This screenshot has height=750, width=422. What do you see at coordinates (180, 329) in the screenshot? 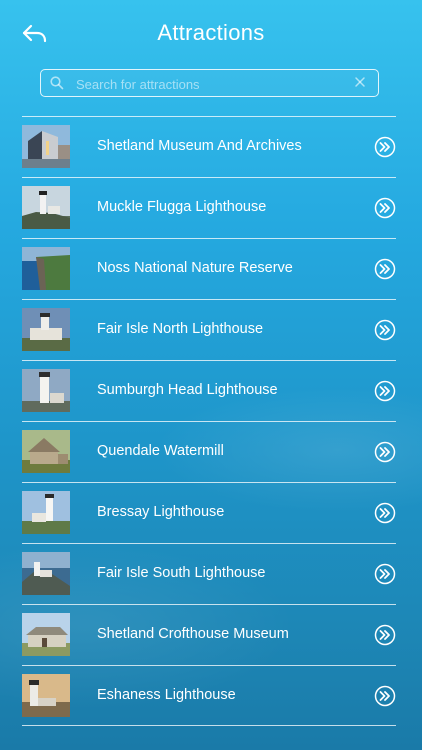
I see `attraction-label: Fair Isle North Lighthouse` at bounding box center [180, 329].